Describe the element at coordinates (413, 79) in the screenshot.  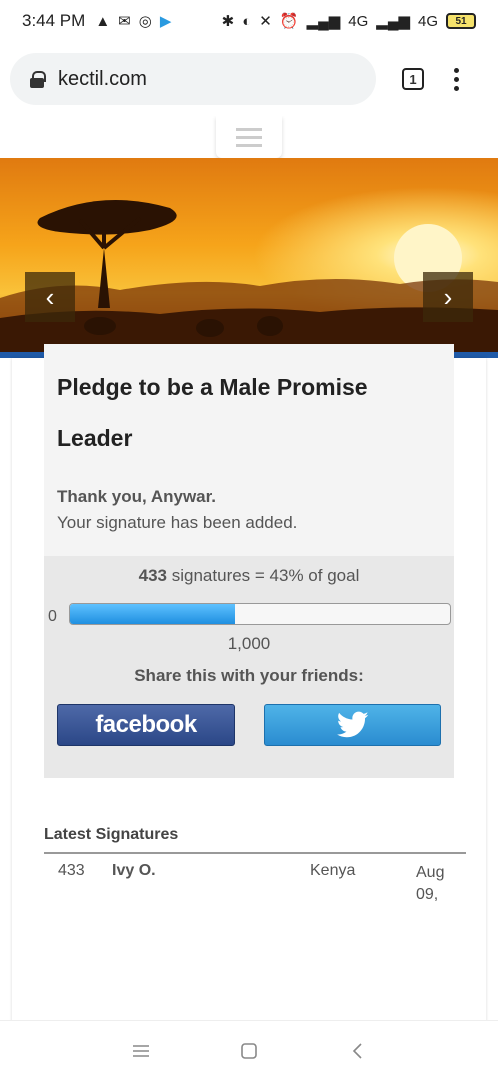
I see `tab-switcher-button: 1` at that location.